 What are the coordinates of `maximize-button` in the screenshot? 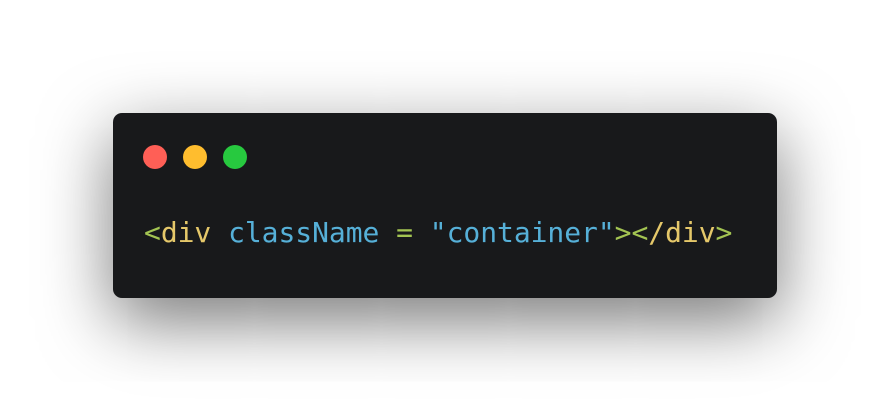 It's located at (235, 157).